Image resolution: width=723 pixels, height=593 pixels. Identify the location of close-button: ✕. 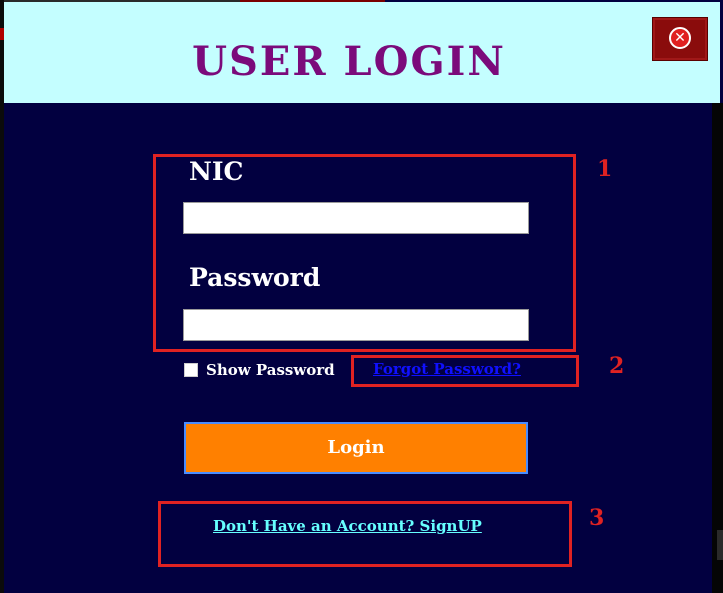
(680, 39).